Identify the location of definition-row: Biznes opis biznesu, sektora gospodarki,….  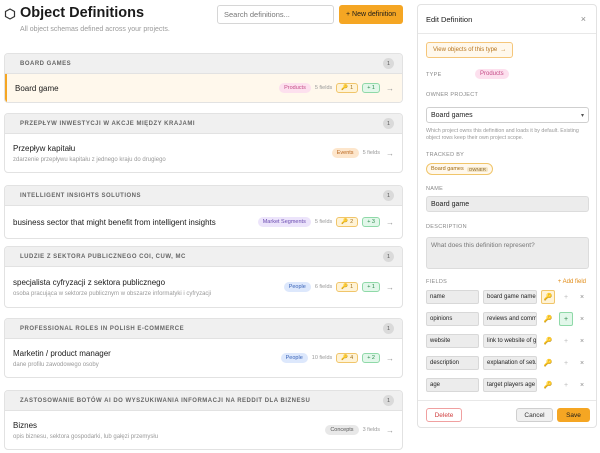
(203, 430).